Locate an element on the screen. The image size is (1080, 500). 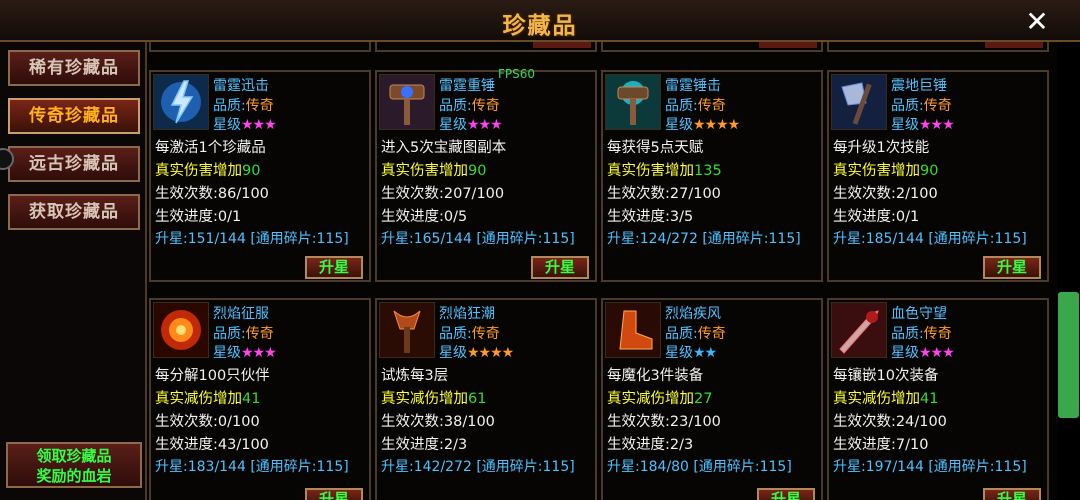
item-name: 烈焰狂潮 is located at coordinates (467, 314).